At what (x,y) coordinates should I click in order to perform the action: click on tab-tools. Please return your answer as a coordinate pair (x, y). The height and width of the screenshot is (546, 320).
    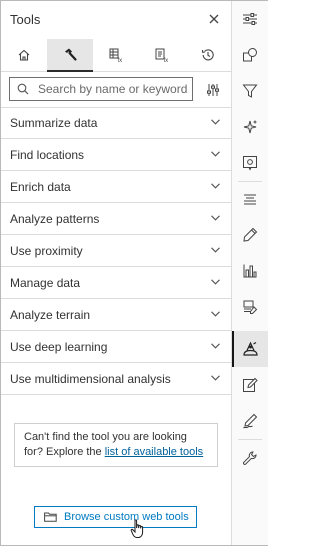
    Looking at the image, I should click on (70, 55).